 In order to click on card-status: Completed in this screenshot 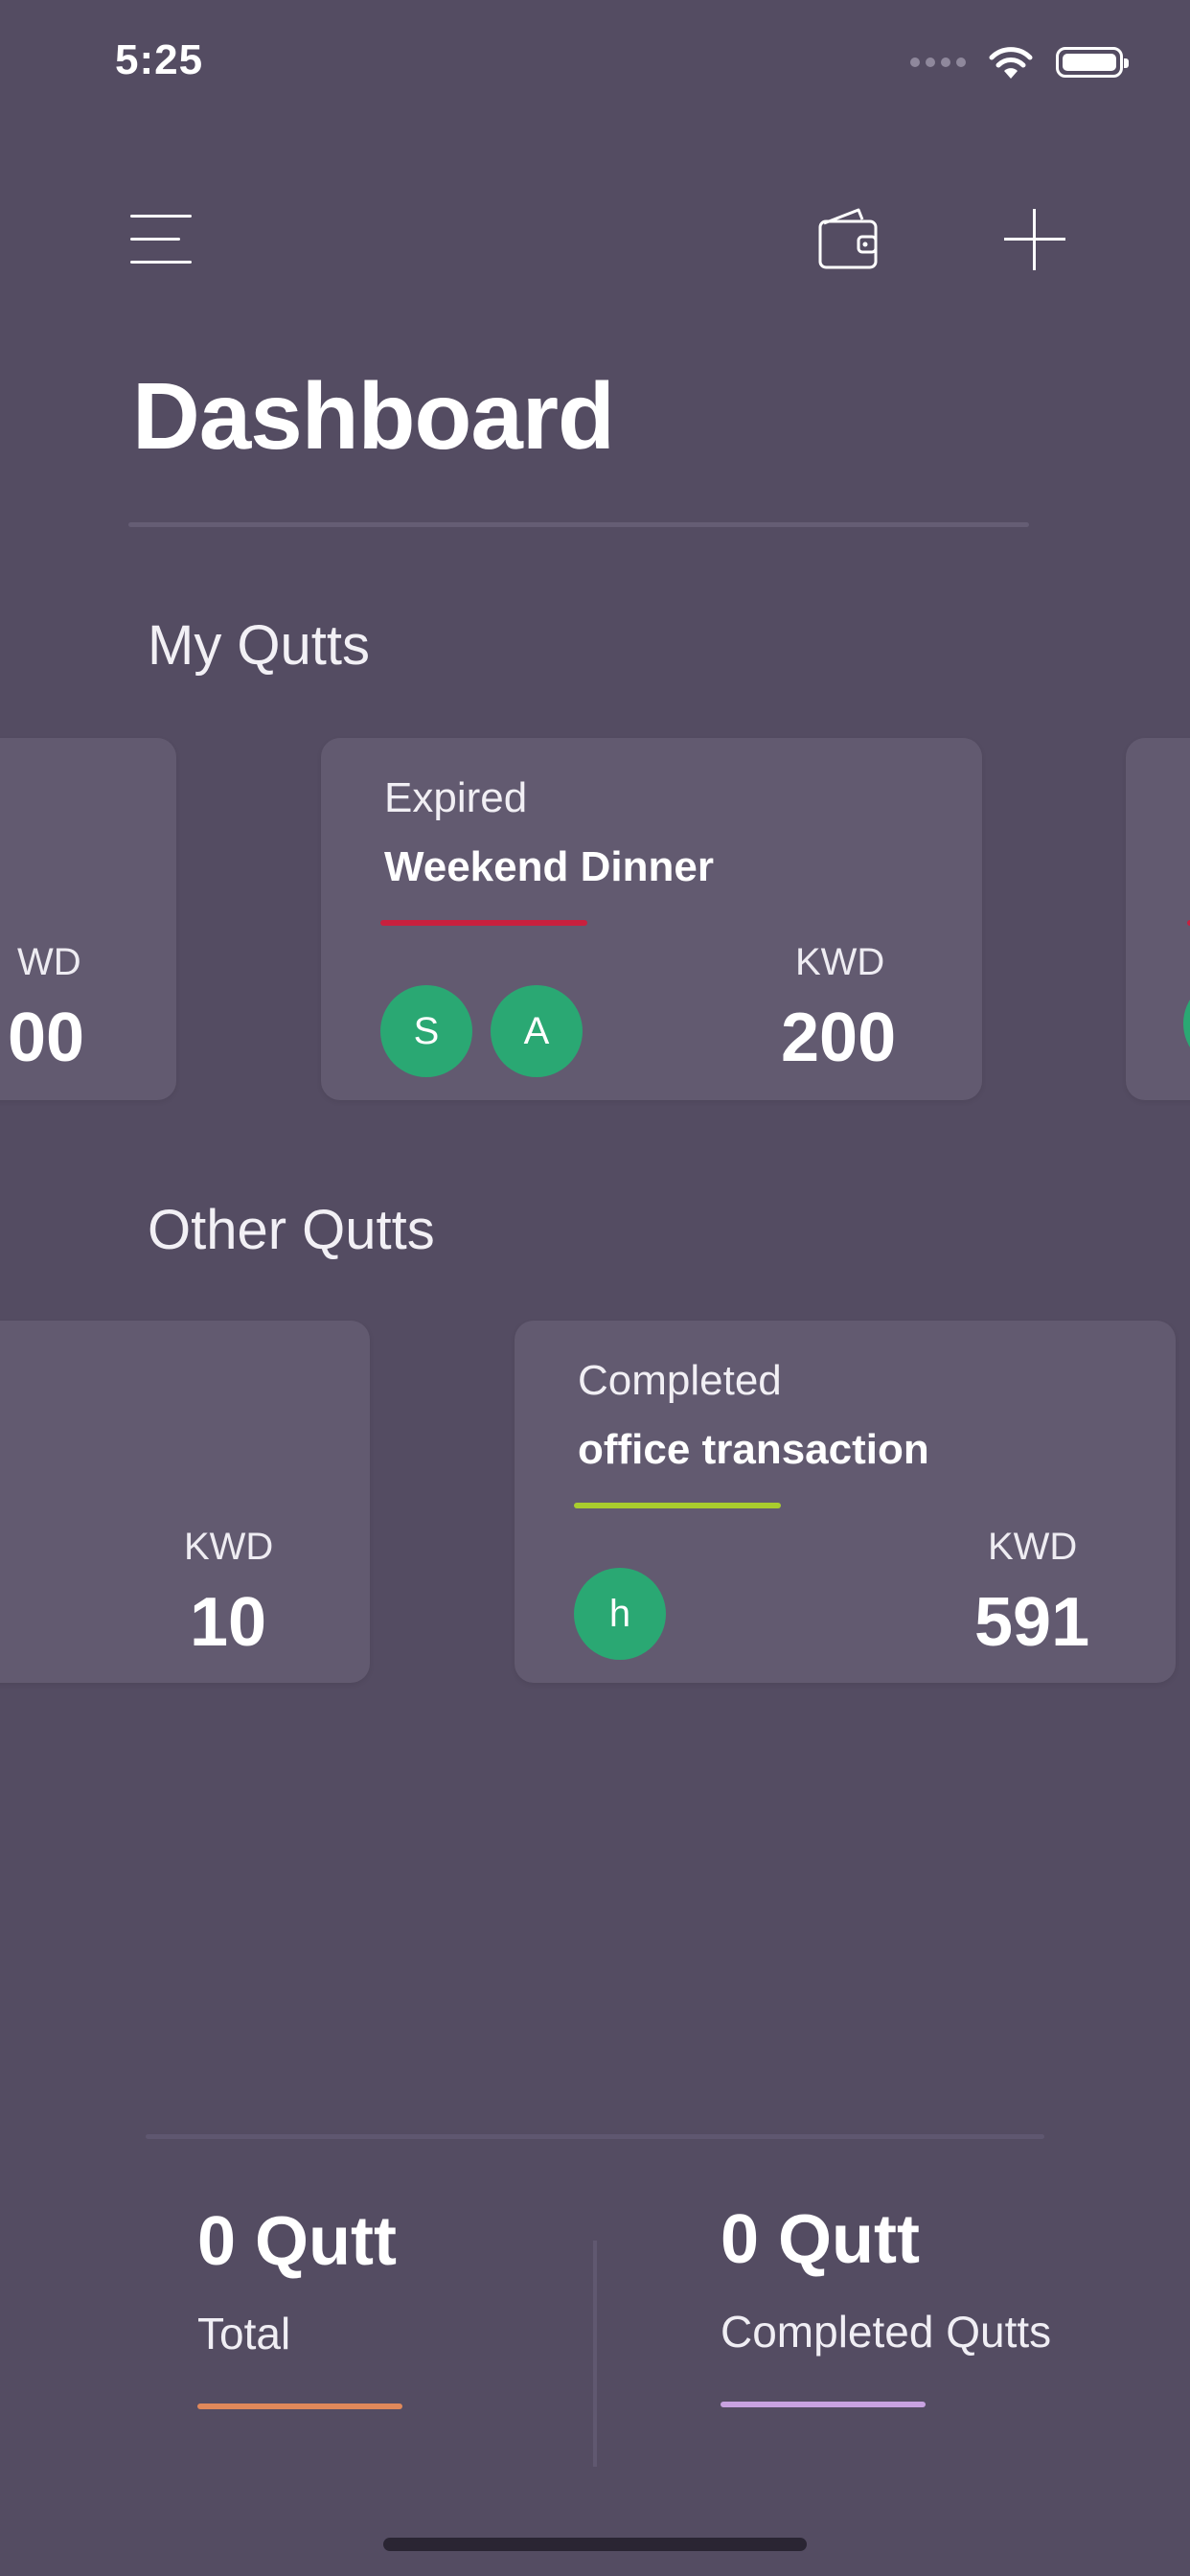, I will do `click(680, 1380)`.